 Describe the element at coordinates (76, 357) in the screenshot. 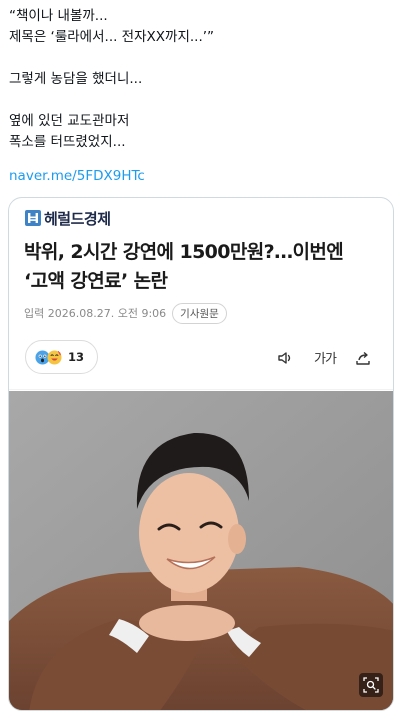

I see `reaction-count: 13` at that location.